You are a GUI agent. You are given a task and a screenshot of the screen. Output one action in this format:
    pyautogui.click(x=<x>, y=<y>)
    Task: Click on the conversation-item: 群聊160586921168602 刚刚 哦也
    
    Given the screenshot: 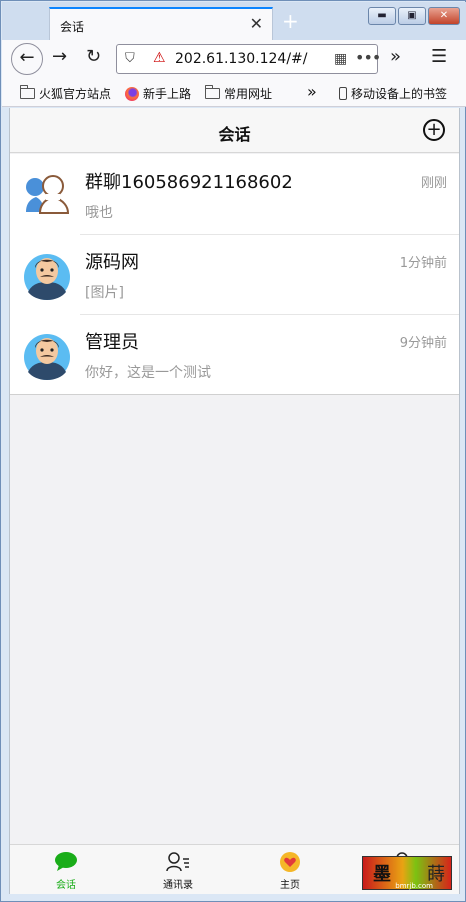 What is the action you would take?
    pyautogui.click(x=234, y=194)
    